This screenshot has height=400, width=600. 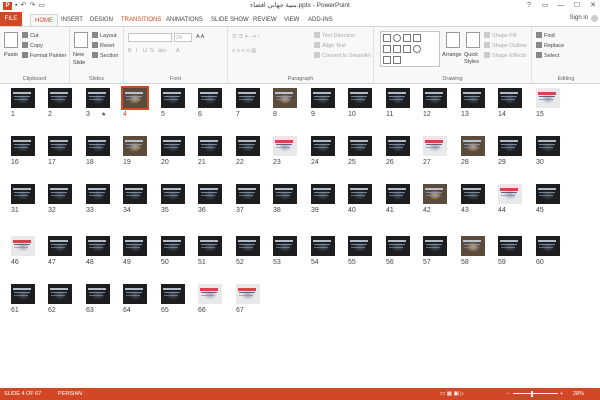 I want to click on tab-insert: INSERT, so click(x=72, y=20).